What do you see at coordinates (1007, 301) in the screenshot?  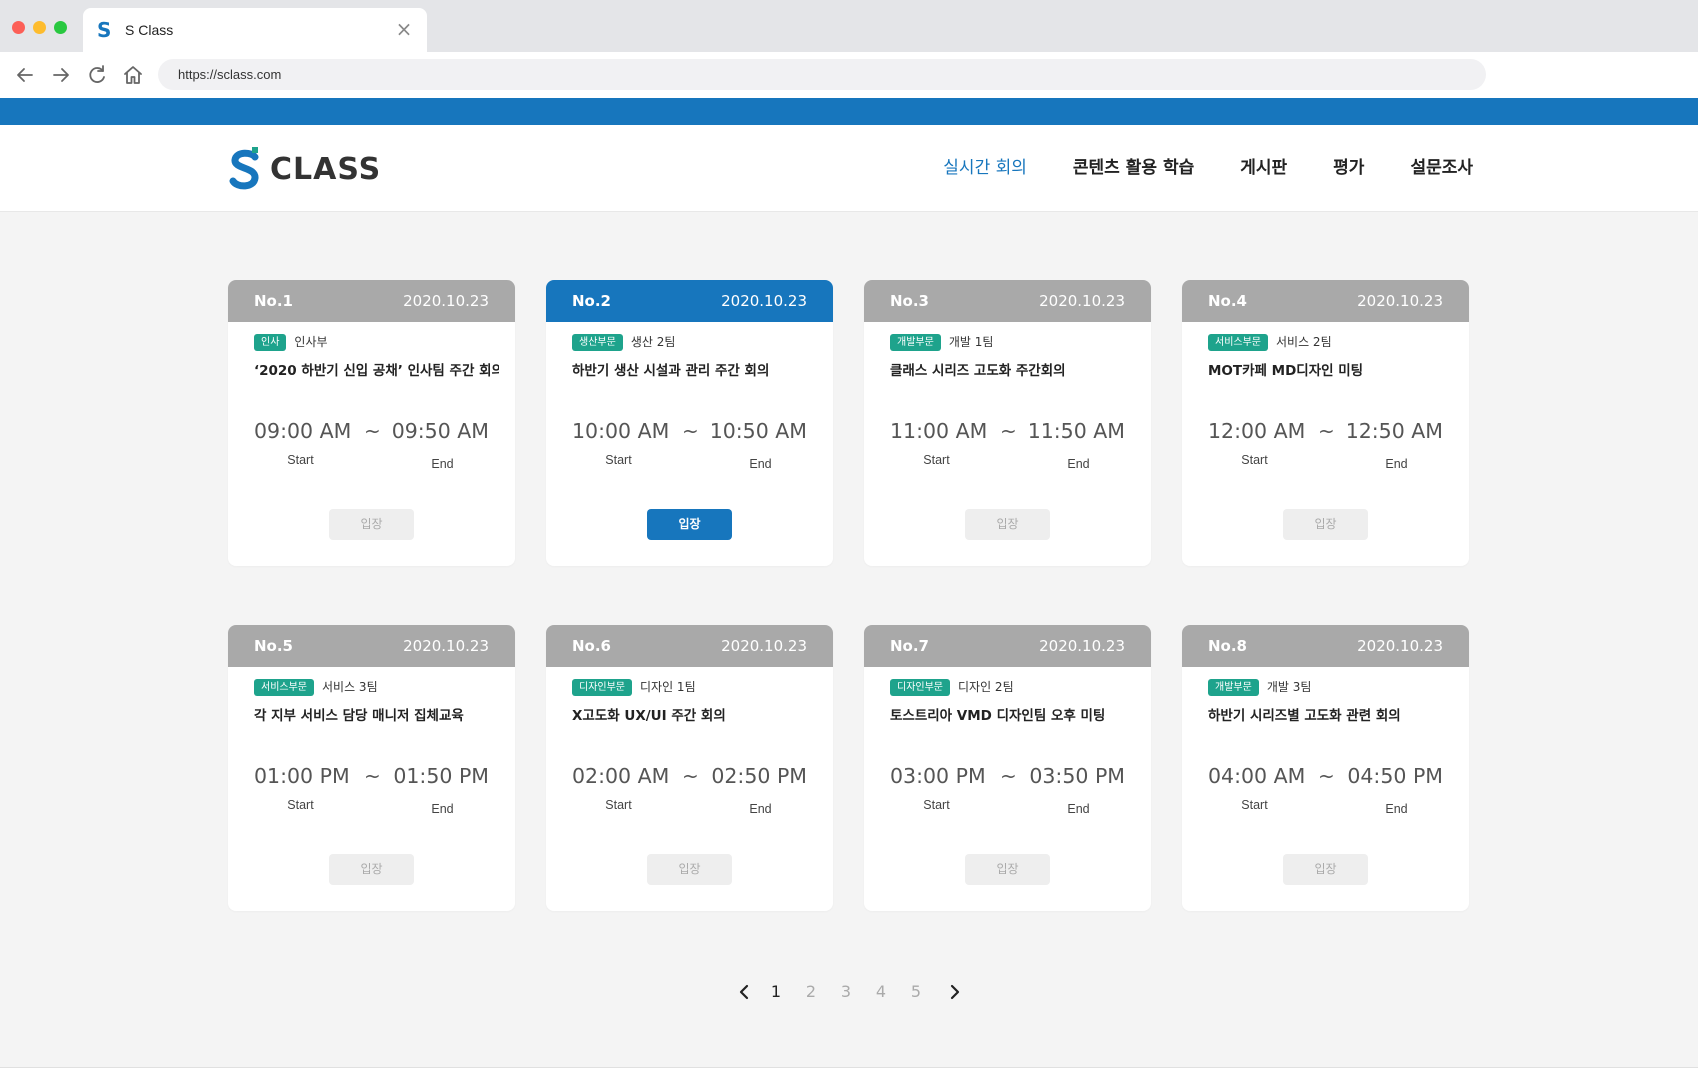 I see `card-header: No.3 2020.10.23` at bounding box center [1007, 301].